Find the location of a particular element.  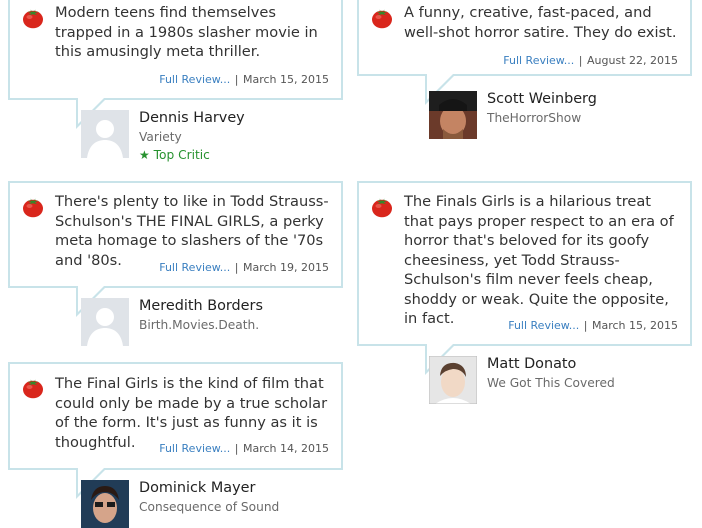

review-meta: Full Review... | March 19, 2015 is located at coordinates (244, 267).